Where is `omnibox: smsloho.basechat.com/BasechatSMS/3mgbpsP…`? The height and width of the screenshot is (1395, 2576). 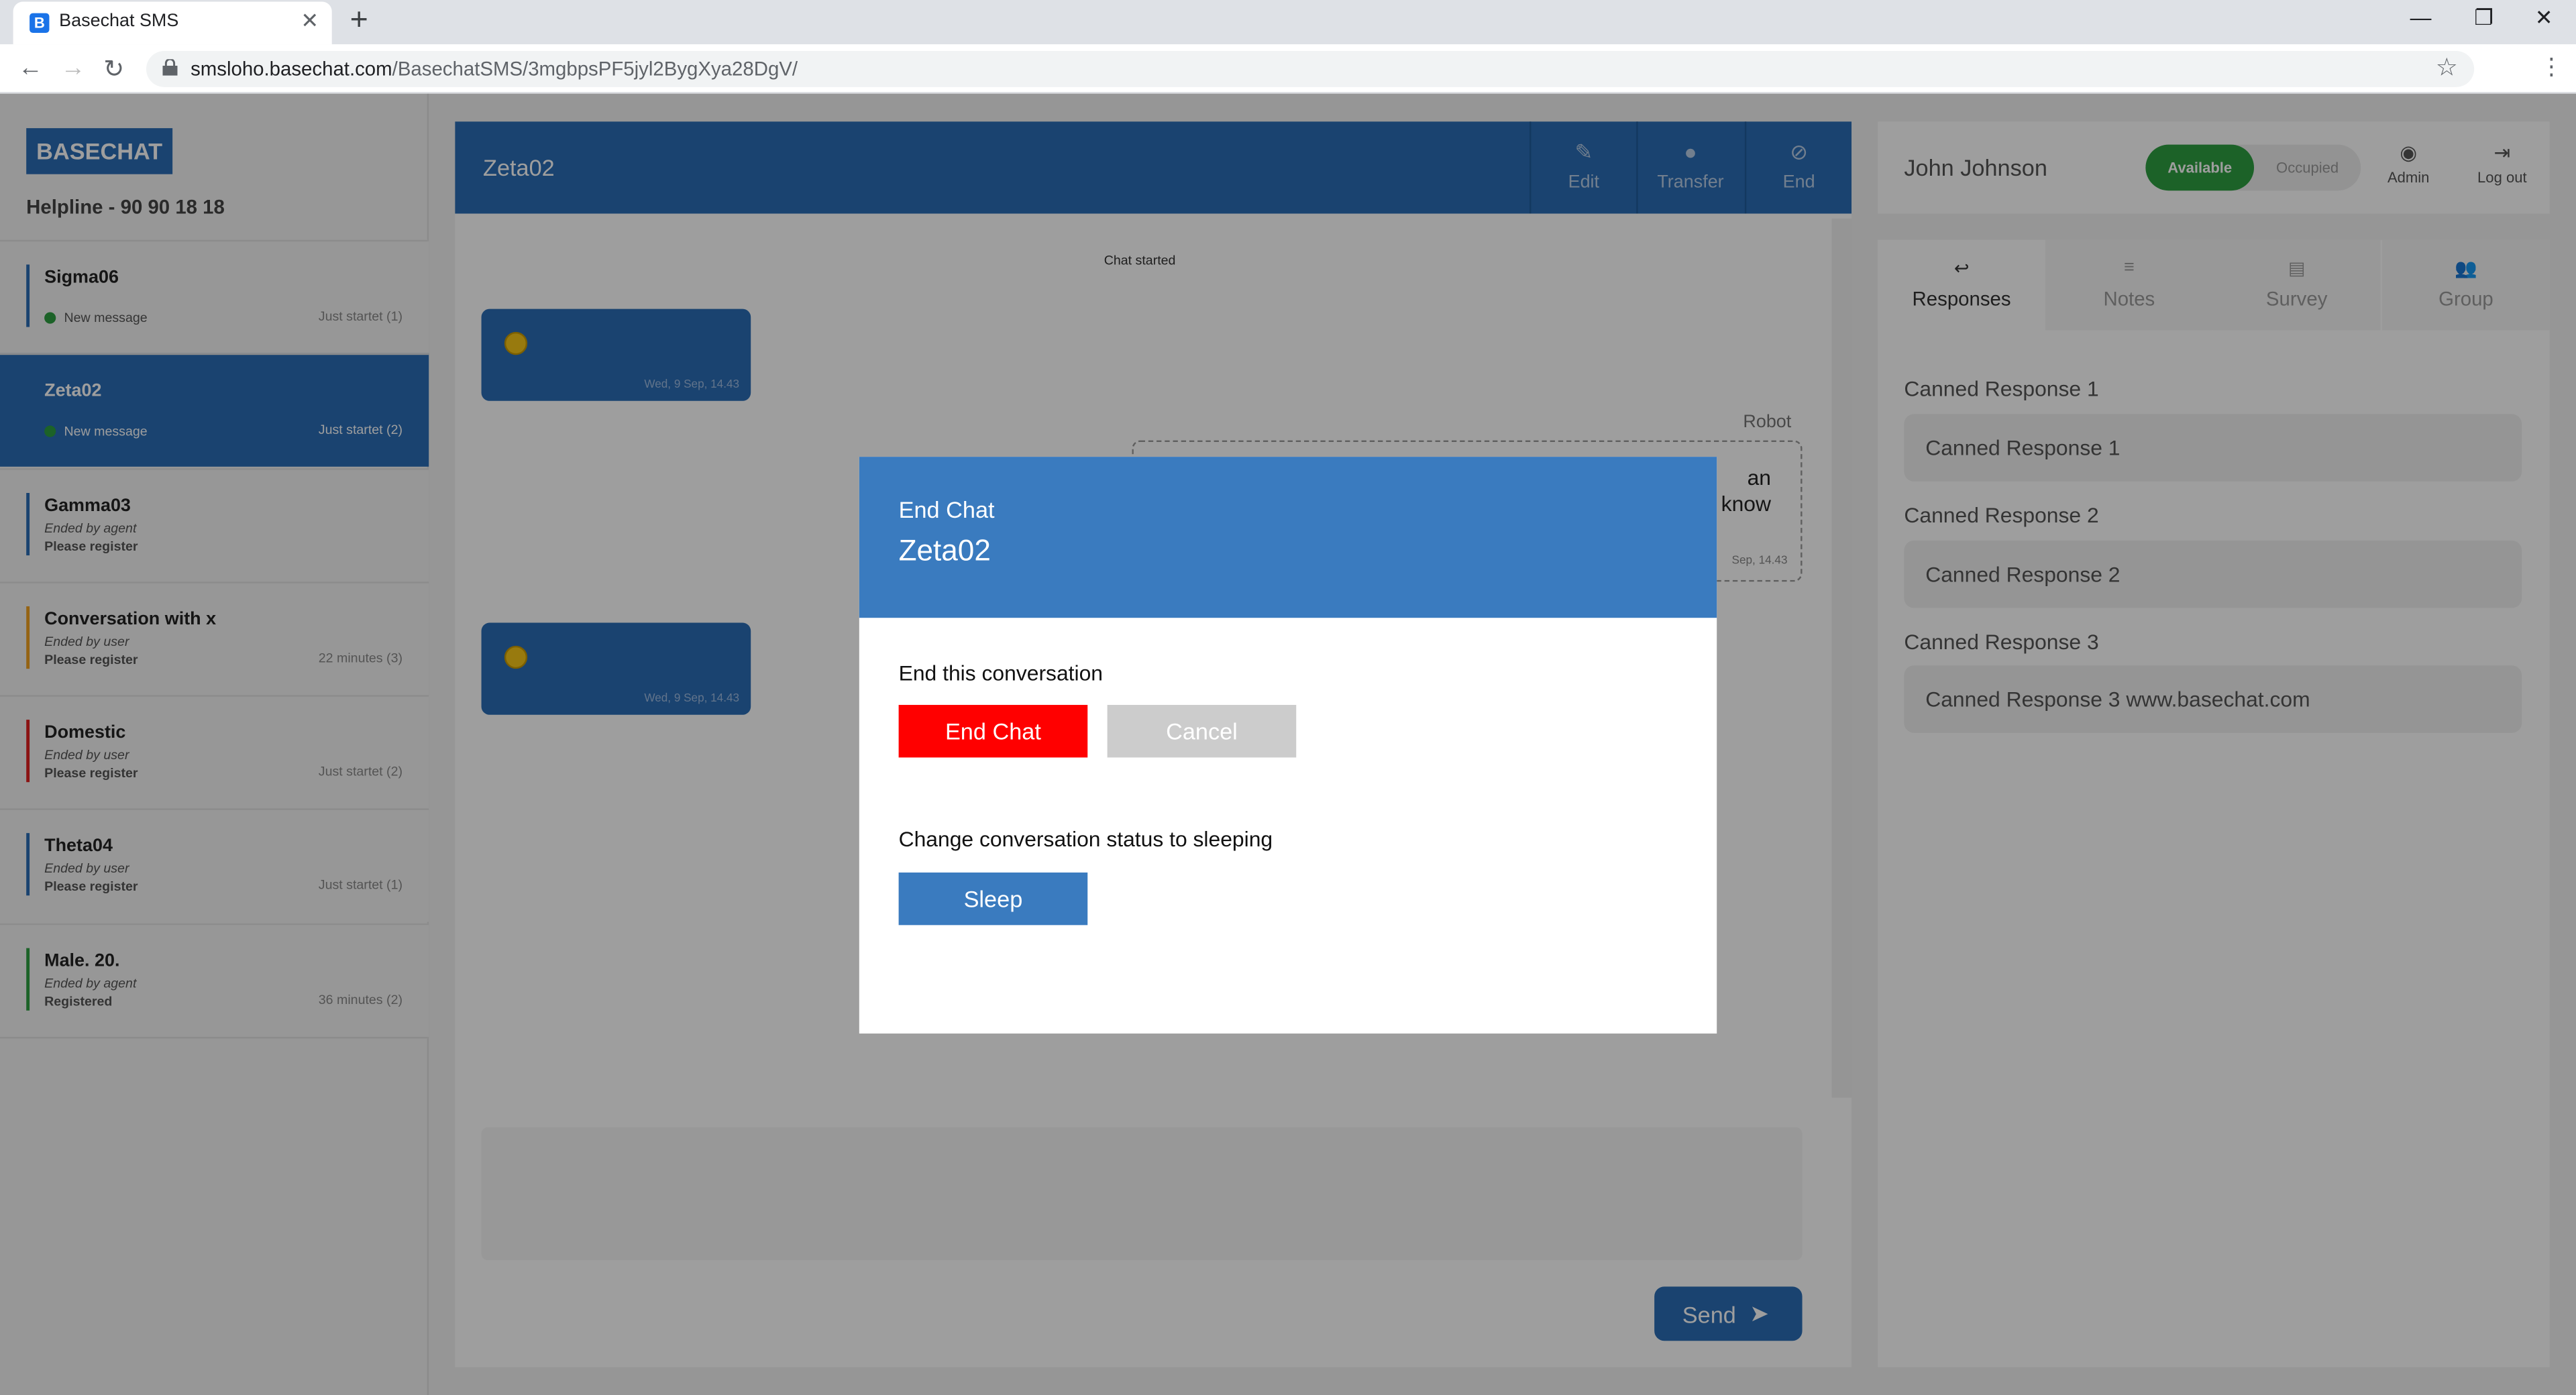
omnibox: smsloho.basechat.com/BasechatSMS/3mgbpsP… is located at coordinates (1310, 68).